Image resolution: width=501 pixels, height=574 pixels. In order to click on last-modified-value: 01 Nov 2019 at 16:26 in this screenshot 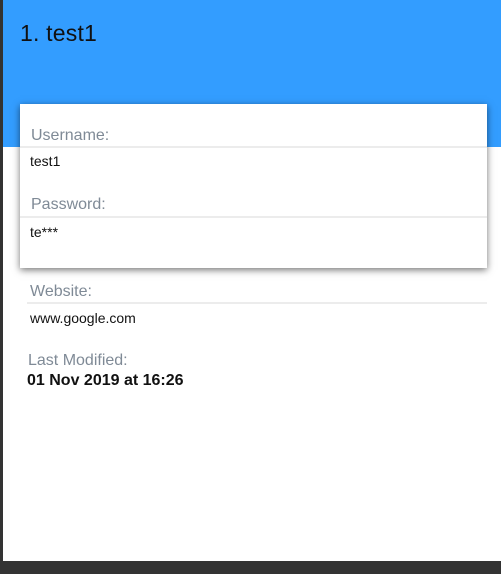, I will do `click(105, 380)`.